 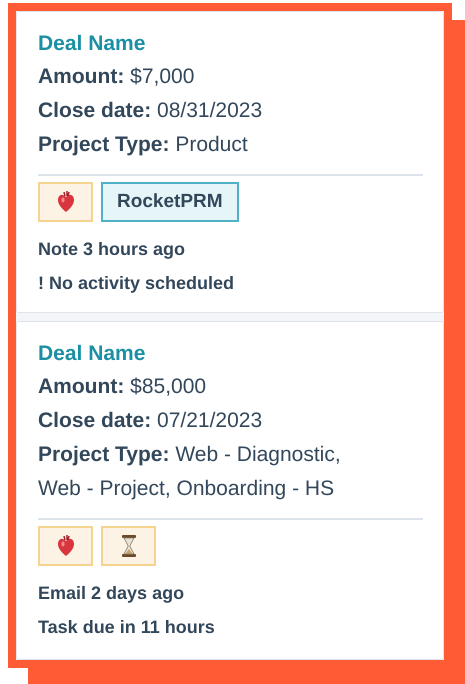 I want to click on tag-label: RocketPRM, so click(x=170, y=202).